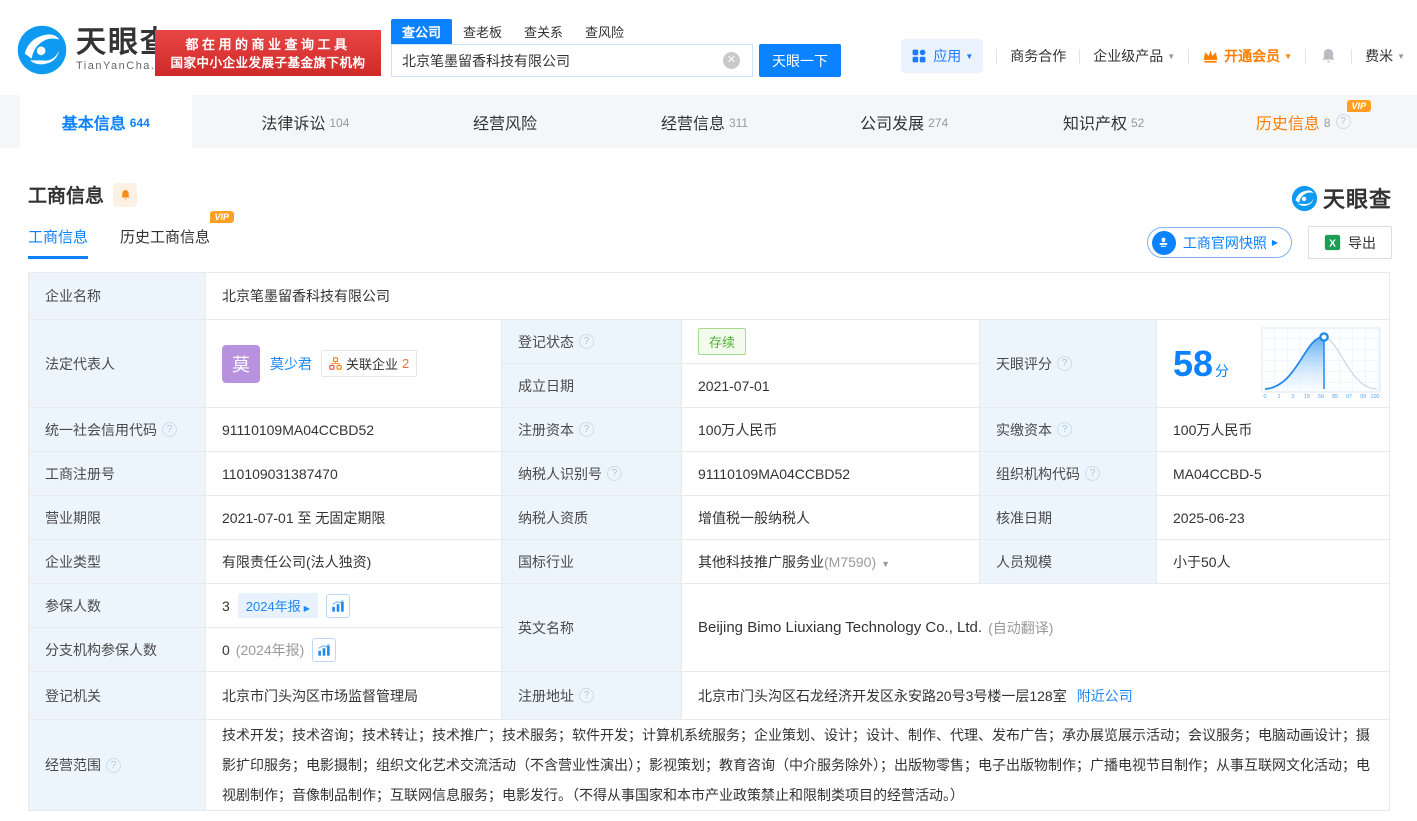 Image resolution: width=1417 pixels, height=821 pixels. I want to click on tab-intellectual-property: 知识产权 52, so click(1104, 121).